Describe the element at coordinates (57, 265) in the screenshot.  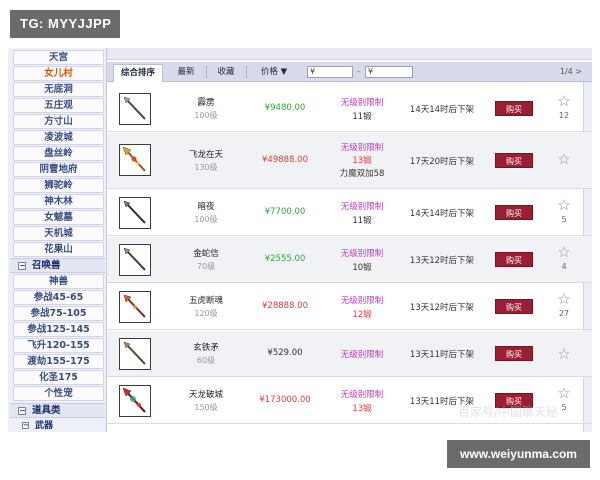
I see `sidebar-group-summons: − 召唤兽` at that location.